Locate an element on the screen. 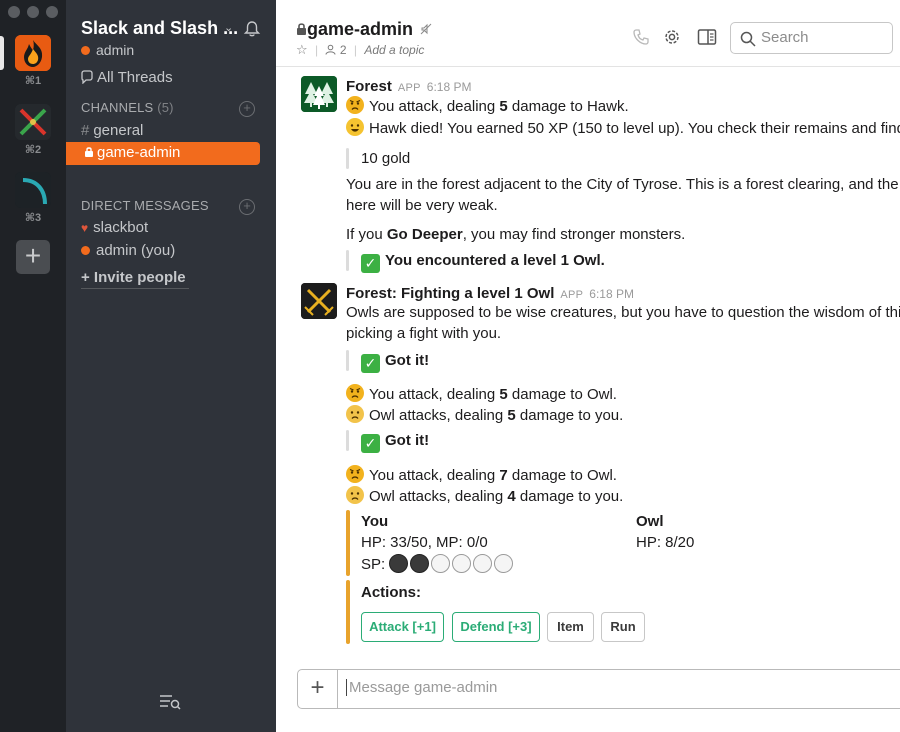 The height and width of the screenshot is (732, 900). sidebar-item-slackbot: ♥ slackbot is located at coordinates (114, 227).